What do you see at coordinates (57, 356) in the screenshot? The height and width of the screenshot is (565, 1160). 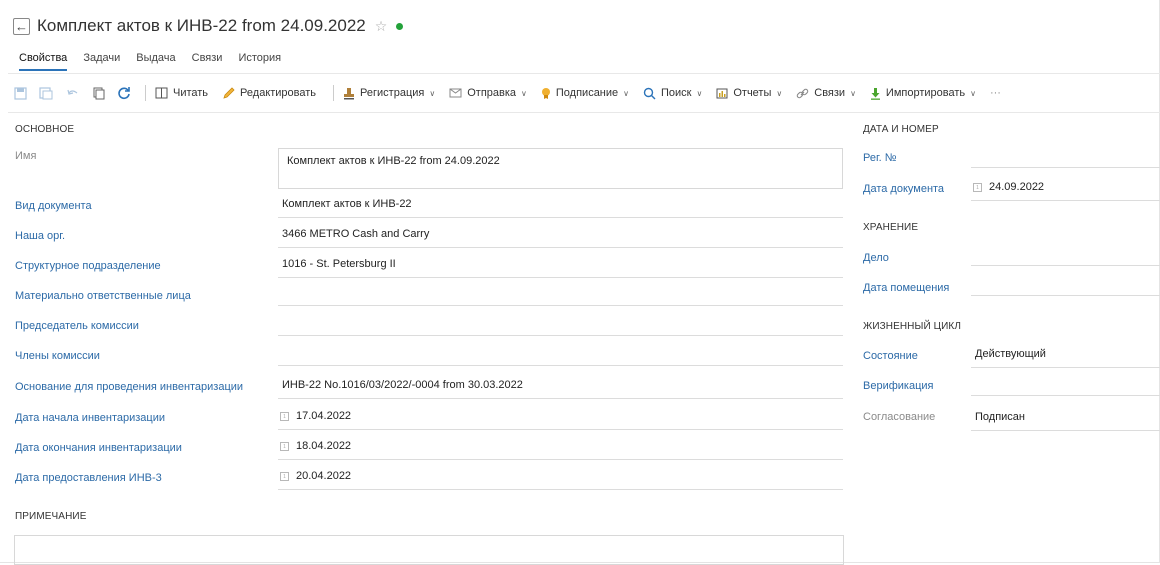 I see `members-label: Члены комиссии` at bounding box center [57, 356].